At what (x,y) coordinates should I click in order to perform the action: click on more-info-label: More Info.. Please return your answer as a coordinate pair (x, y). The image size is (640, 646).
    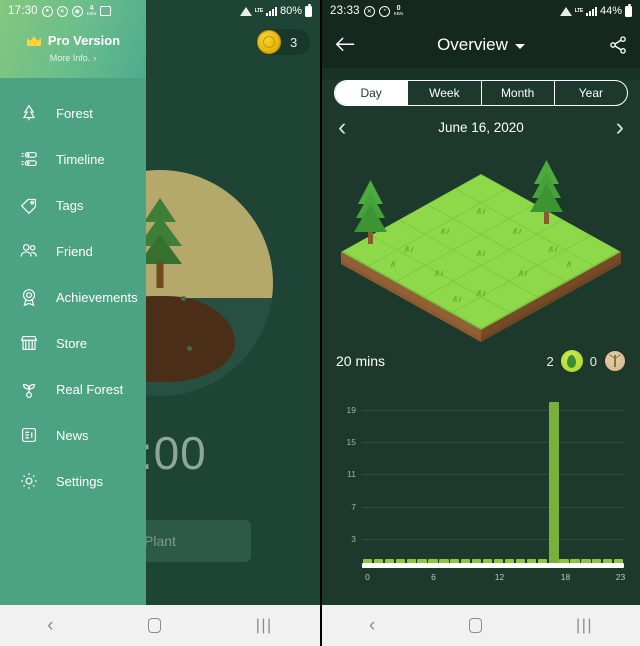
    Looking at the image, I should click on (70, 58).